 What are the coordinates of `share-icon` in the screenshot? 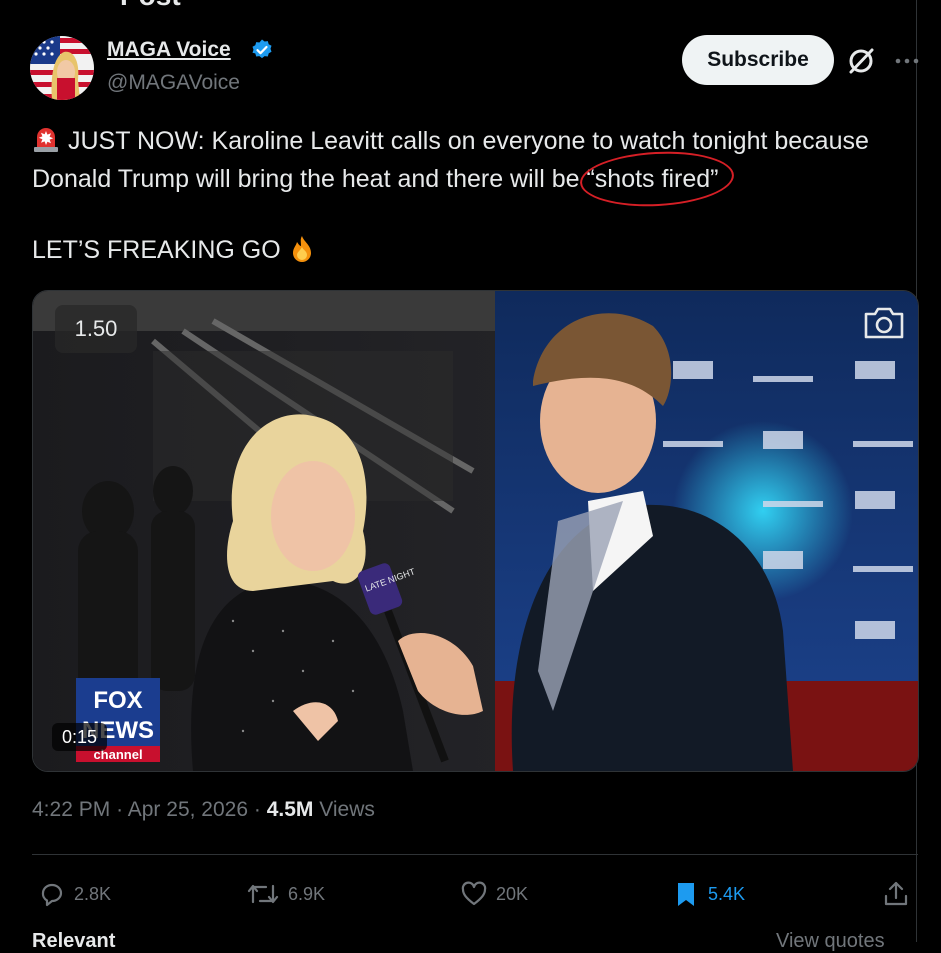 It's located at (896, 893).